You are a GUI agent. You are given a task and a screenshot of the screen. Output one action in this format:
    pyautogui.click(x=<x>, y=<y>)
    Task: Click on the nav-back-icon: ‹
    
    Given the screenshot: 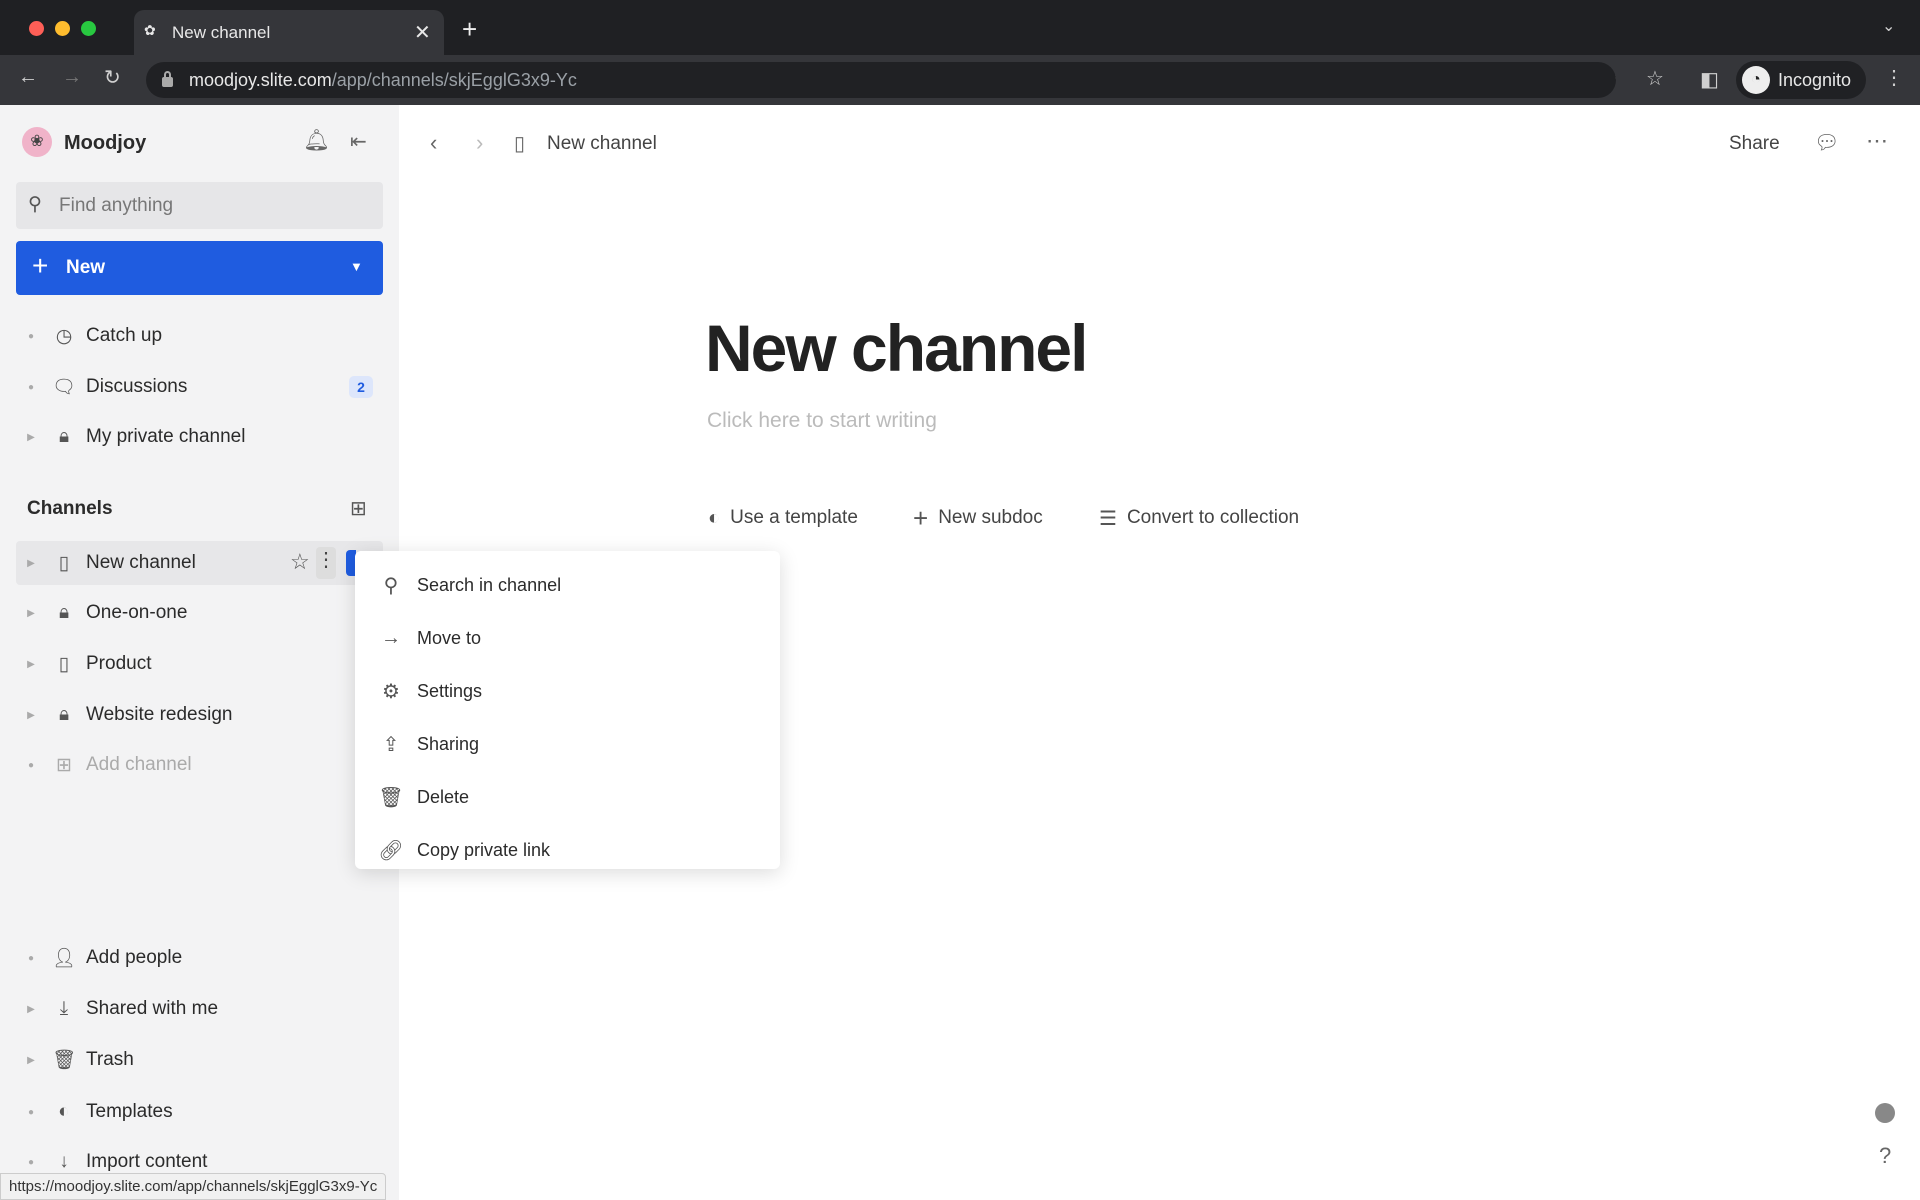 What is the action you would take?
    pyautogui.click(x=433, y=143)
    